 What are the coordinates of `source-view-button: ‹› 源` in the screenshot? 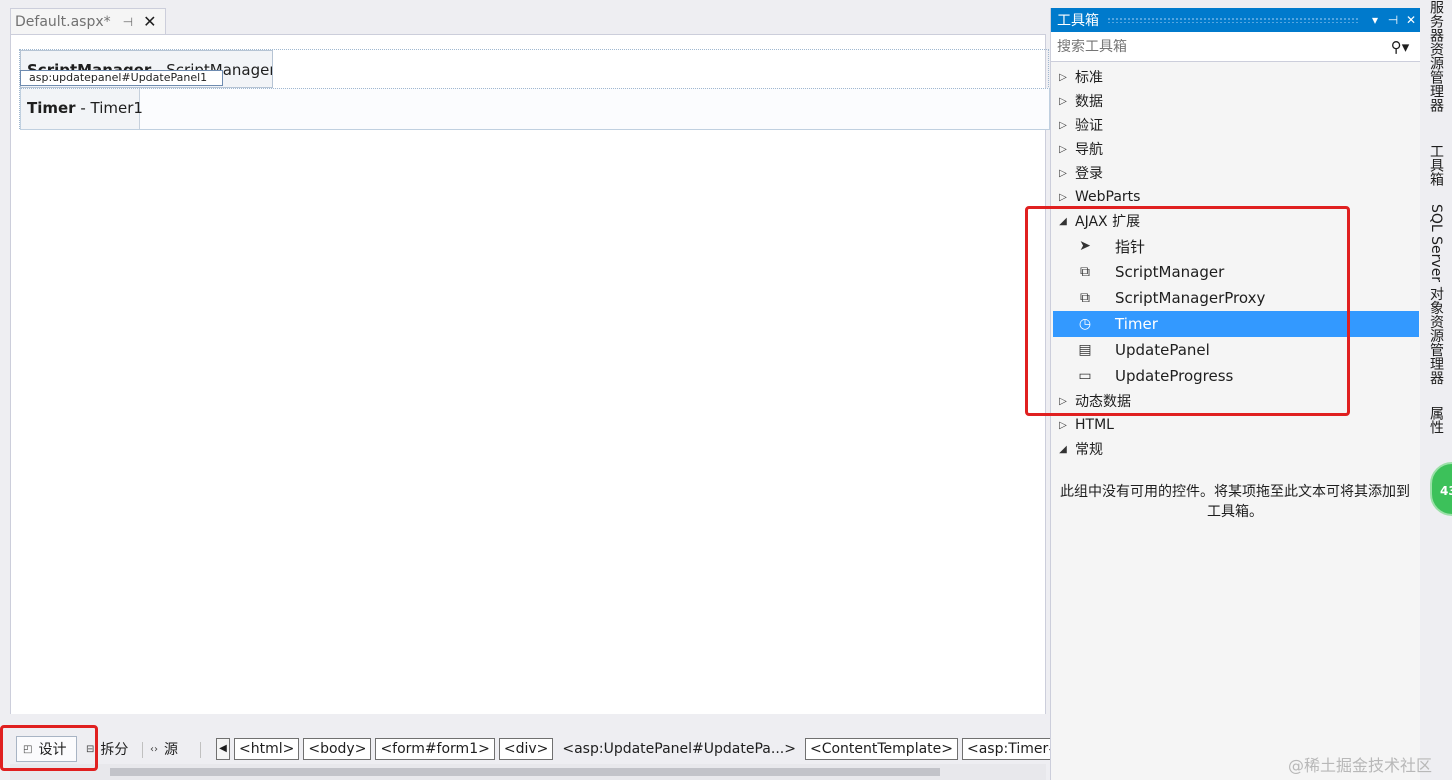 It's located at (164, 749).